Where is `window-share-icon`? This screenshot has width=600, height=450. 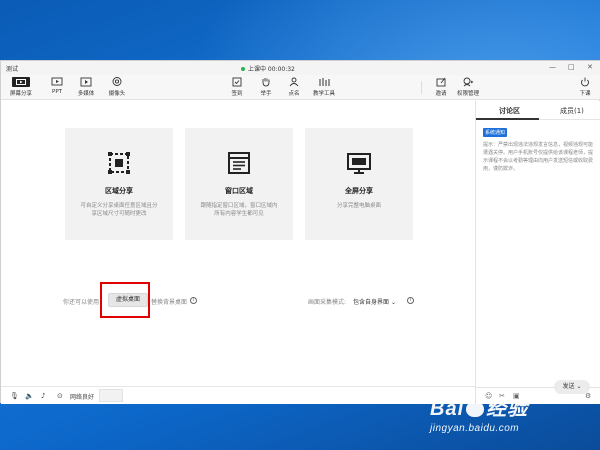 window-share-icon is located at coordinates (239, 163).